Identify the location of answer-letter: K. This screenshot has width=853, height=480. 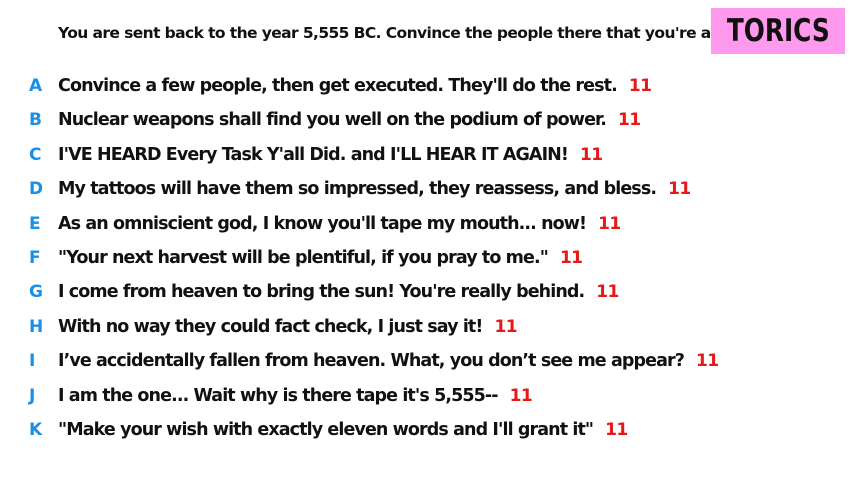
(36, 429).